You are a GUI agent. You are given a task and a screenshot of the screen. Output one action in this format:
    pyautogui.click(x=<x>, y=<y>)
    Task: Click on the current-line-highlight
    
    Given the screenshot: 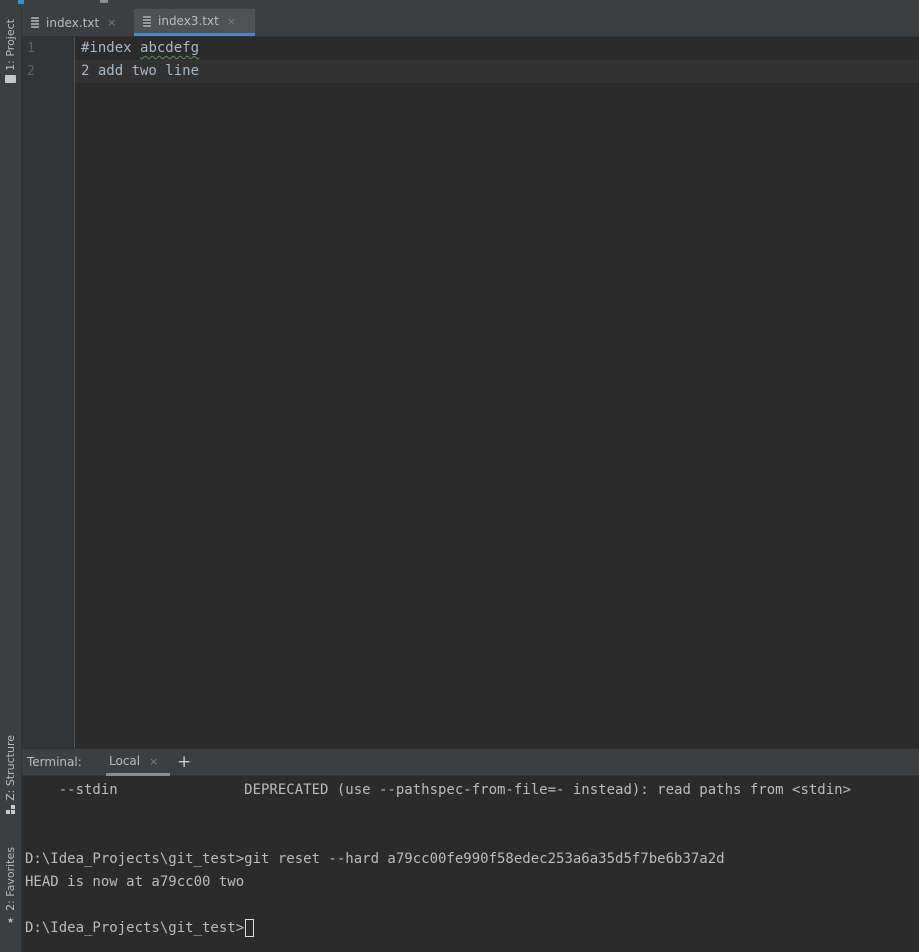 What is the action you would take?
    pyautogui.click(x=497, y=71)
    